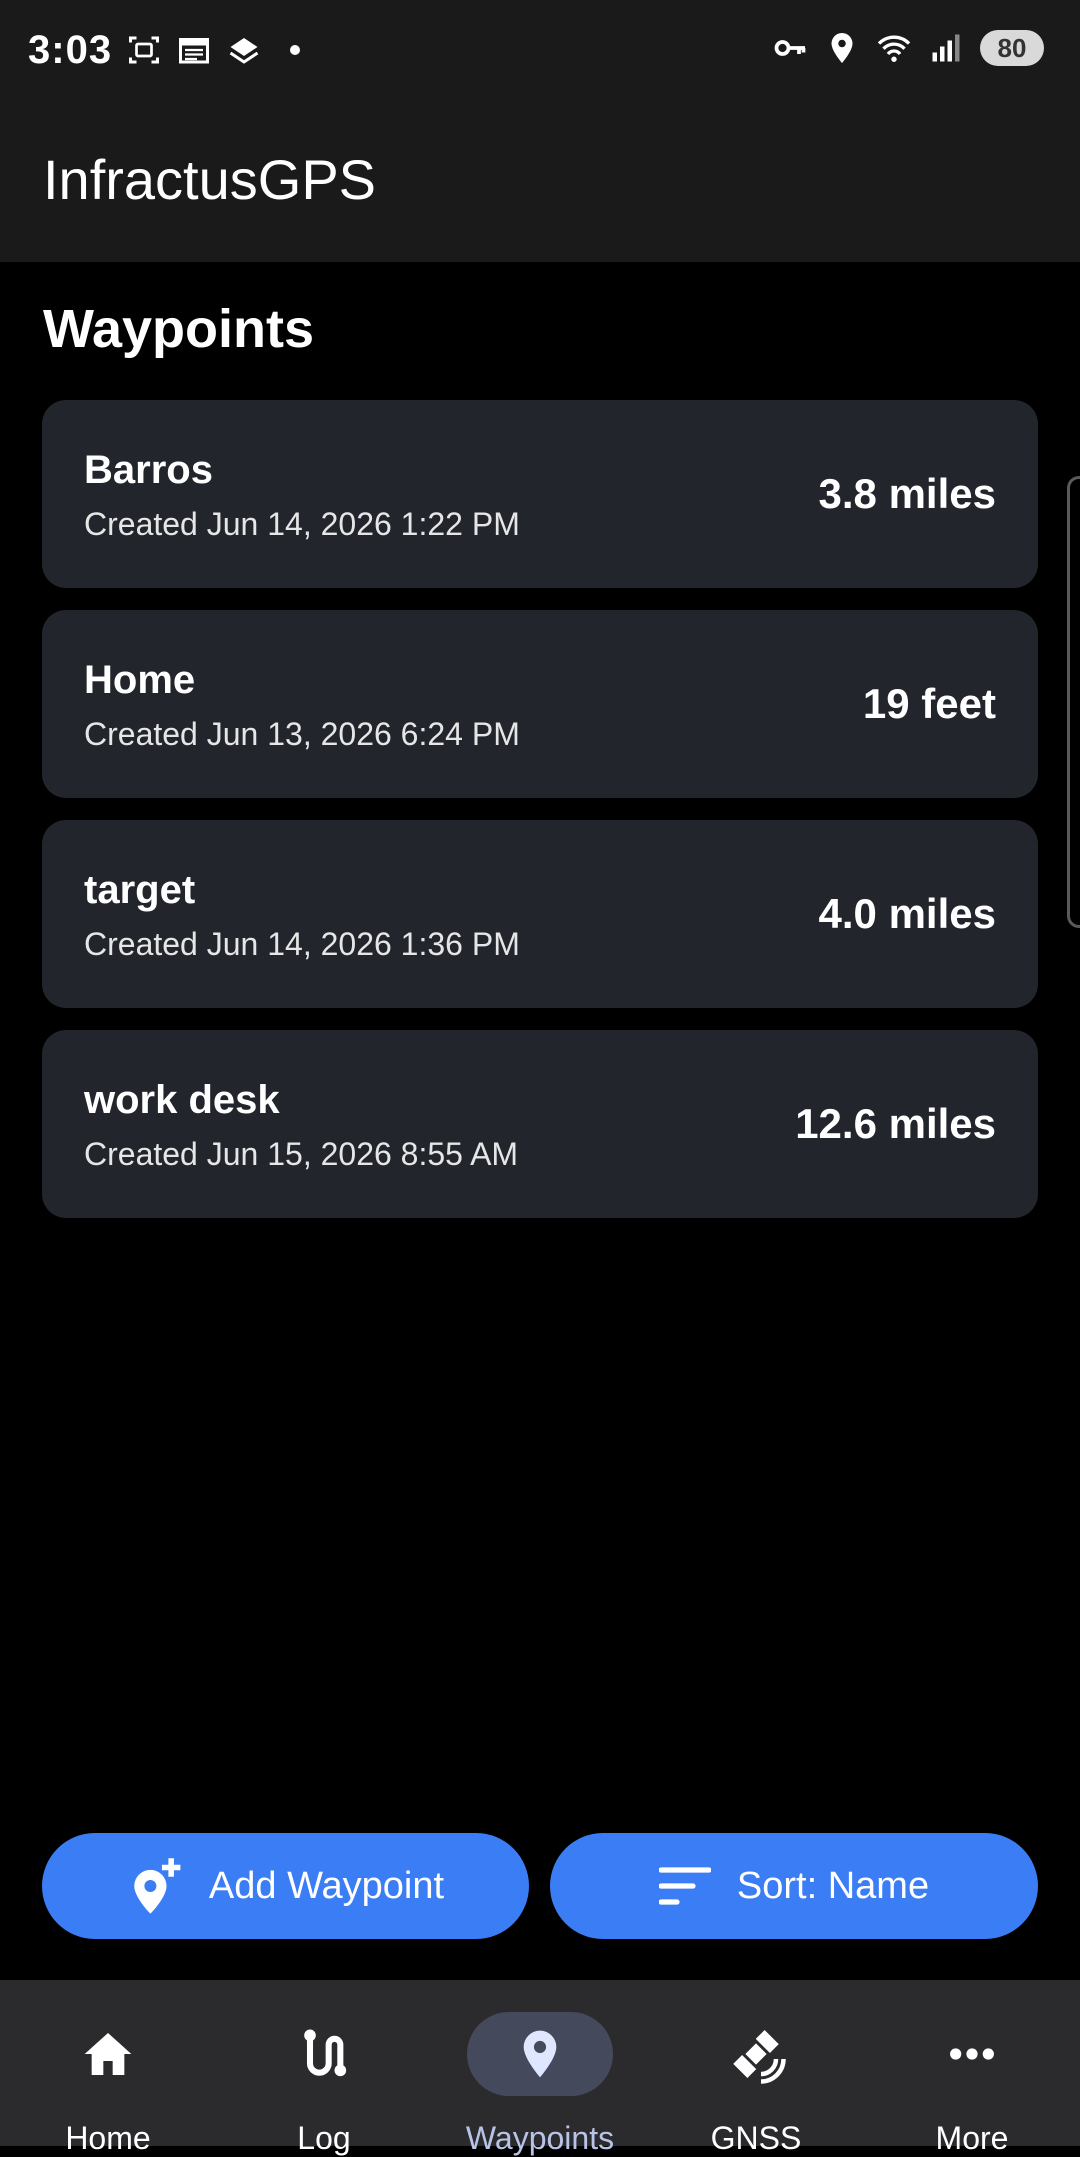 The image size is (1080, 2157). Describe the element at coordinates (540, 2054) in the screenshot. I see `location-pin-icon` at that location.